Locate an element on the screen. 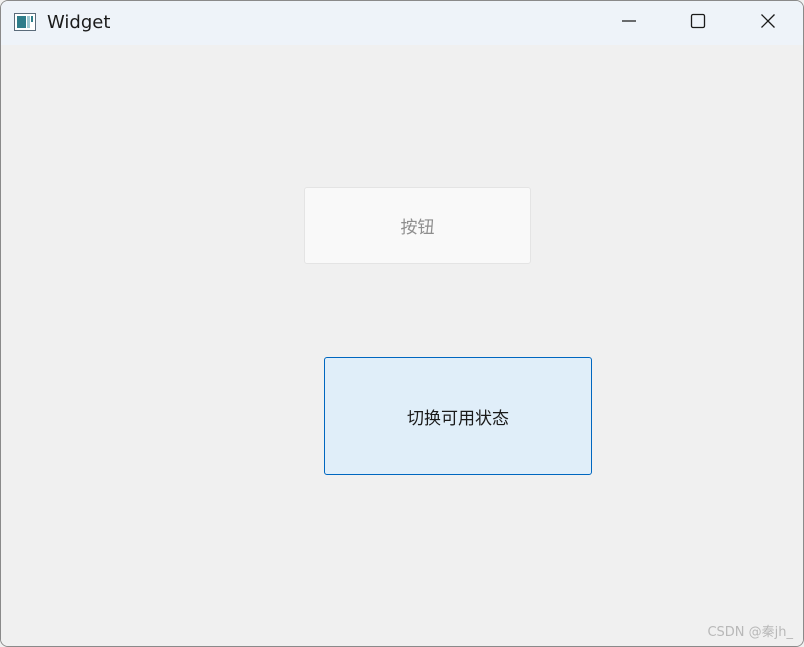  close-button is located at coordinates (768, 23).